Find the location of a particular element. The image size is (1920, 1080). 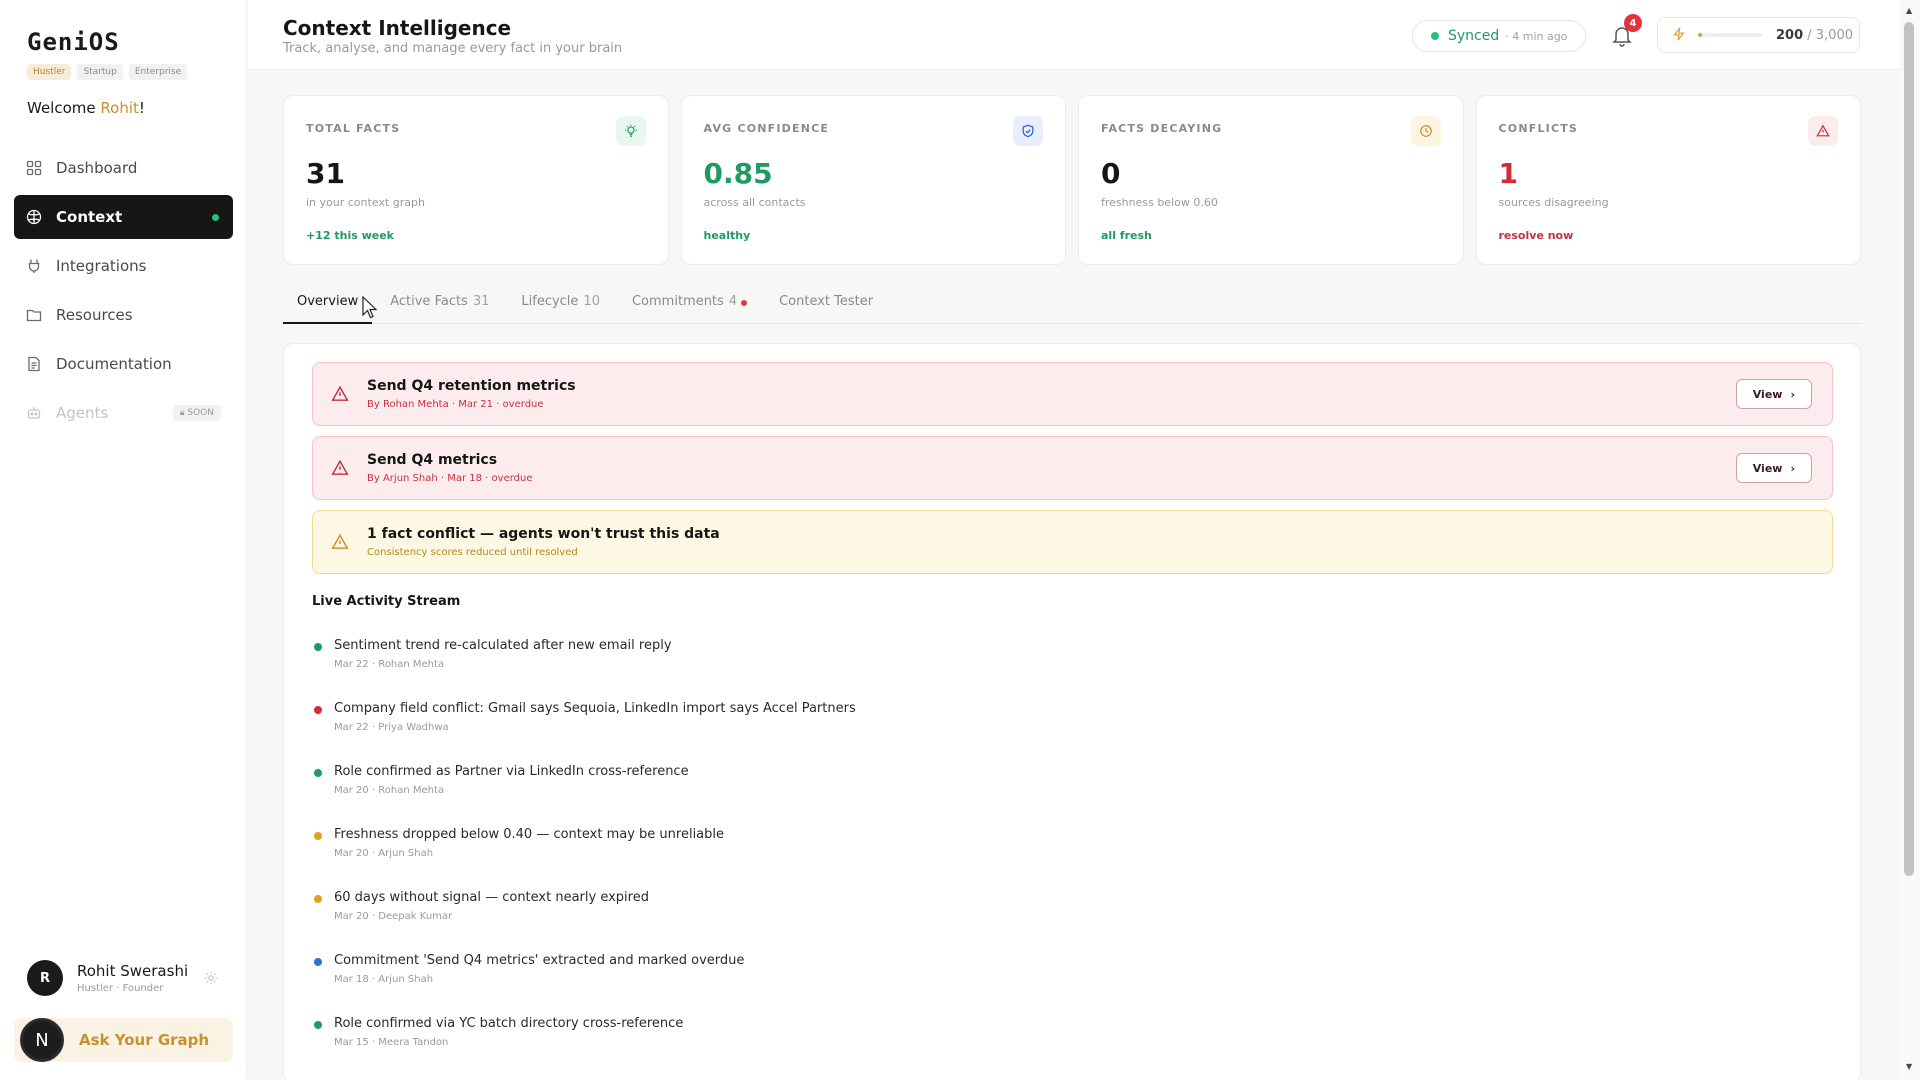

sidebar-item-integrations: Integrations is located at coordinates (123, 266).